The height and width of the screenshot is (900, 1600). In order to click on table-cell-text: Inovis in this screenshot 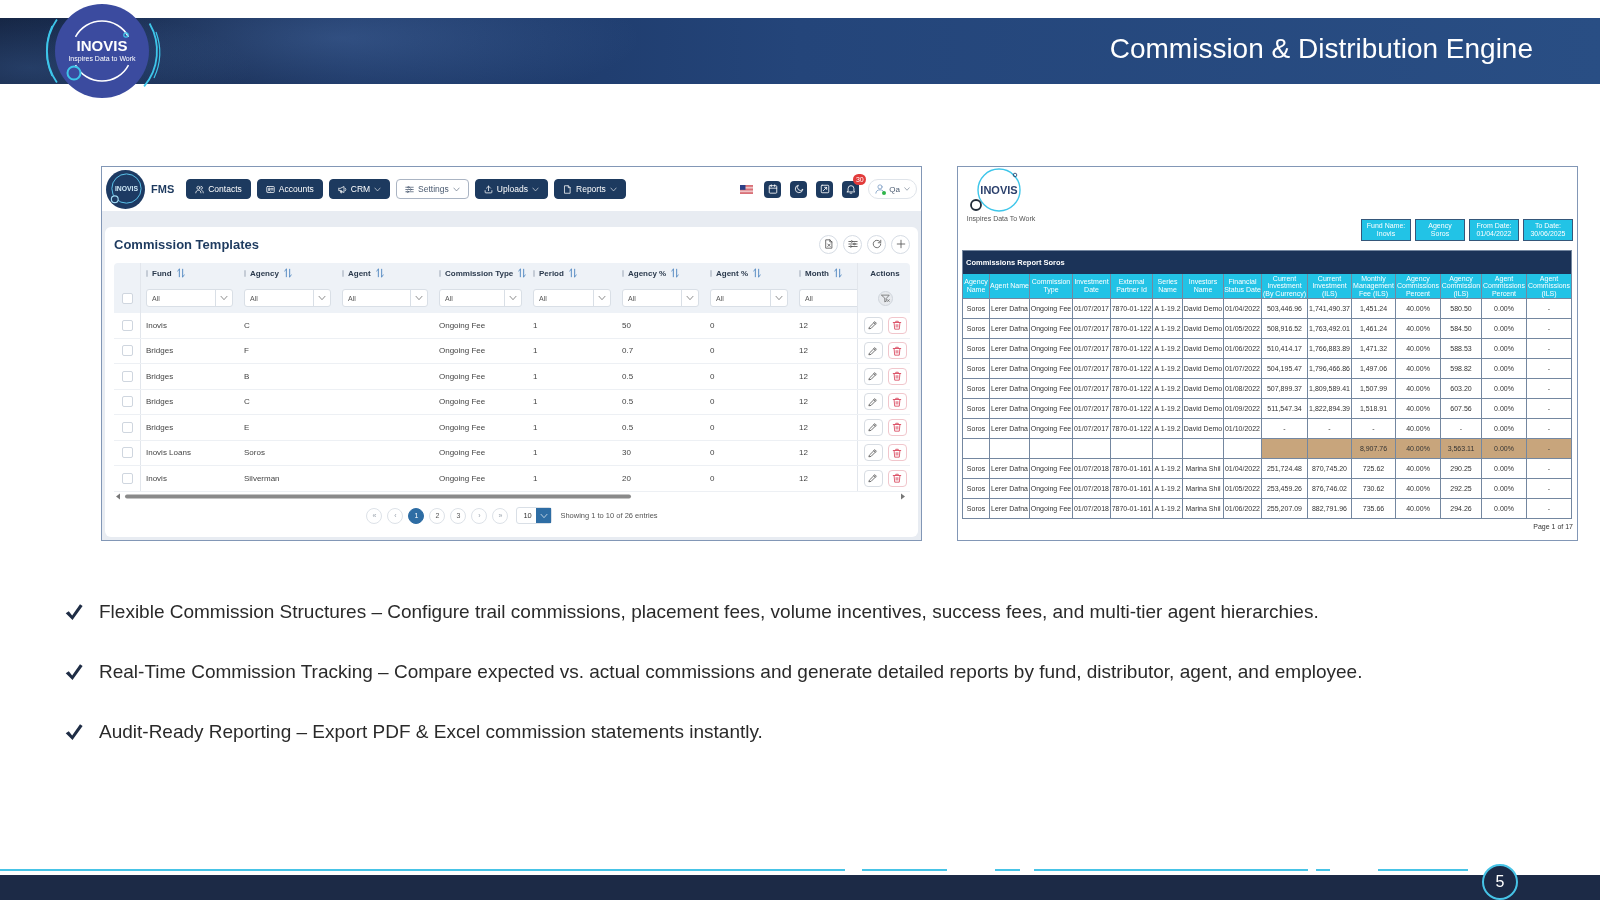, I will do `click(156, 478)`.